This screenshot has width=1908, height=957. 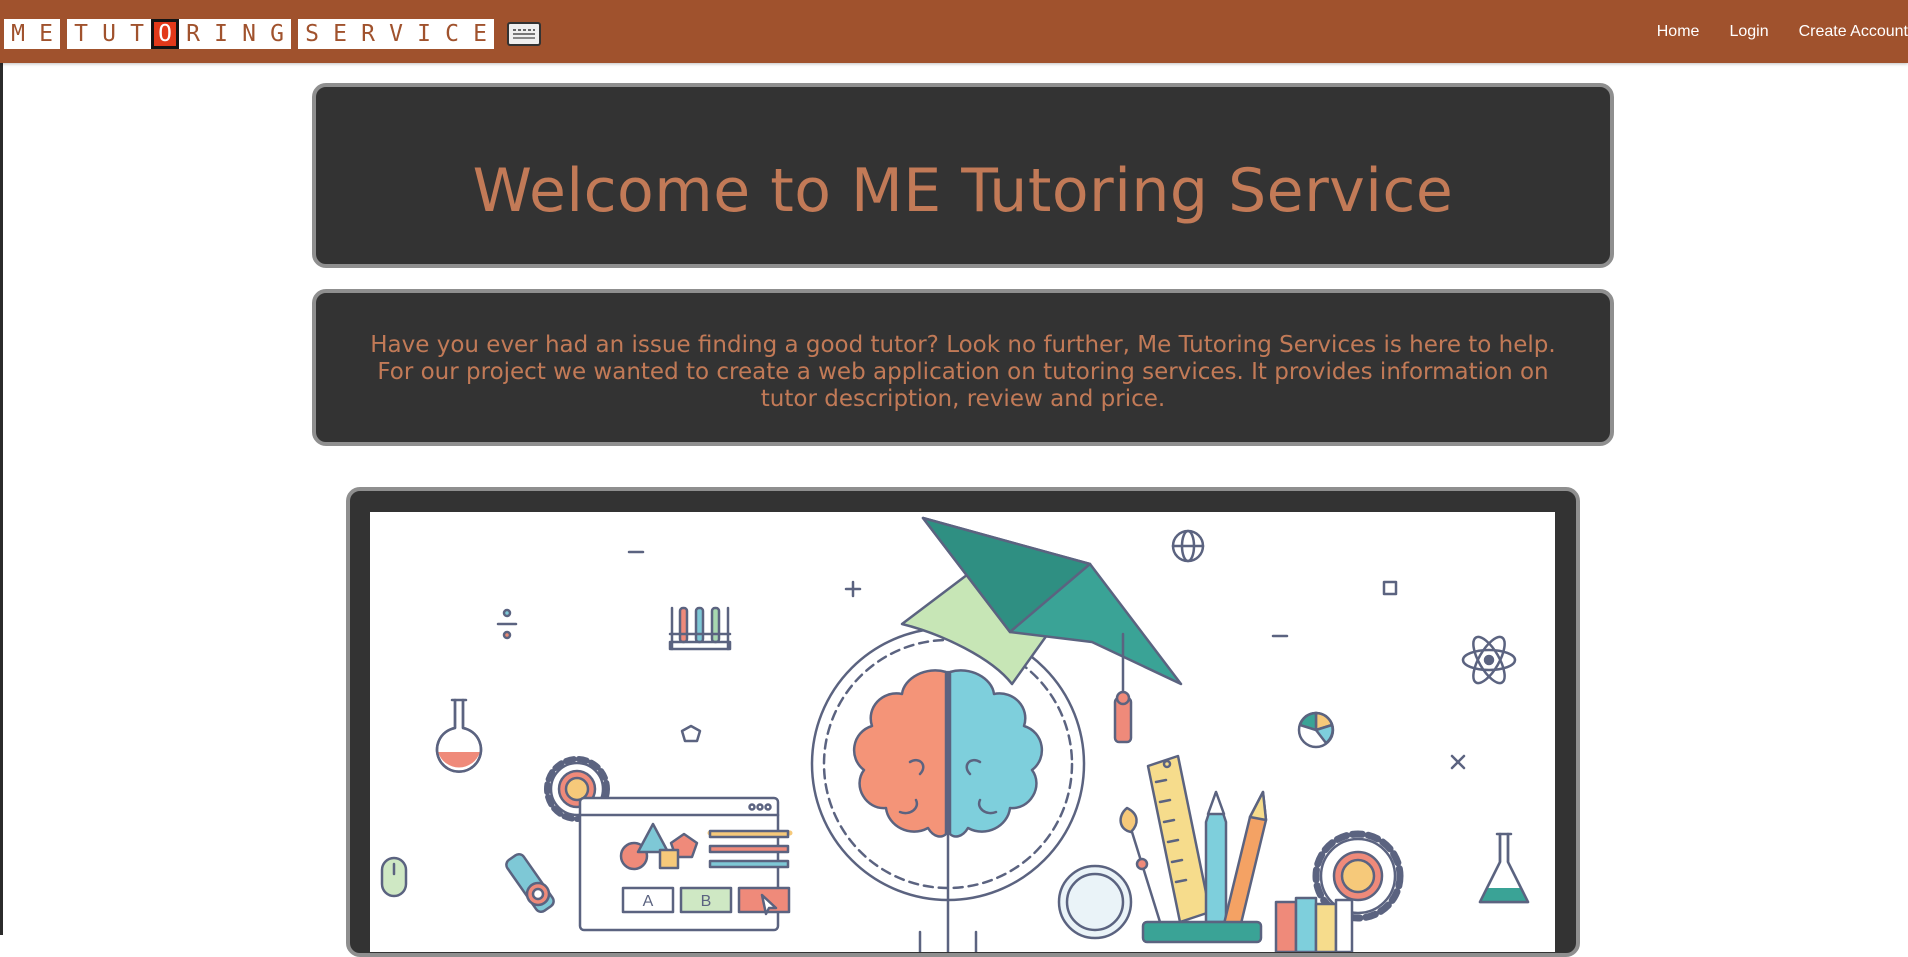 I want to click on window-left-edge, so click(x=1, y=499).